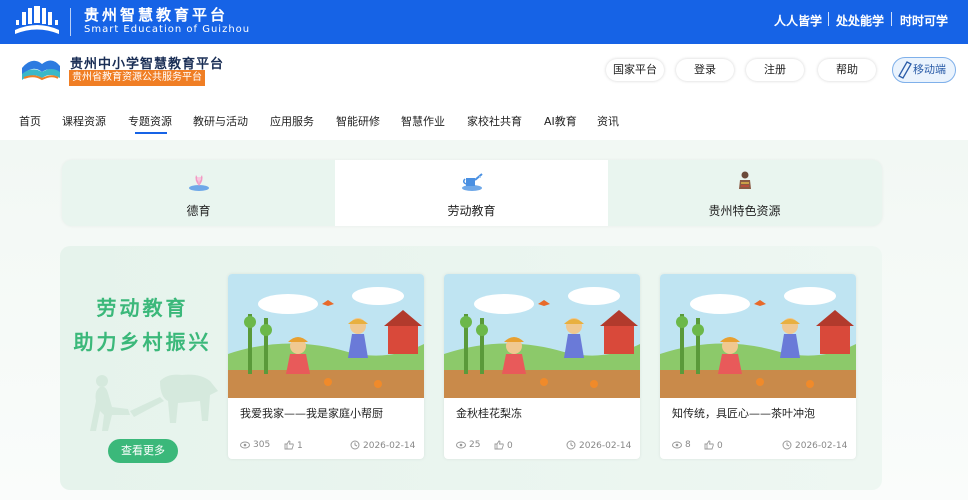 Image resolution: width=968 pixels, height=500 pixels. What do you see at coordinates (608, 121) in the screenshot?
I see `nav-item-news: 资讯` at bounding box center [608, 121].